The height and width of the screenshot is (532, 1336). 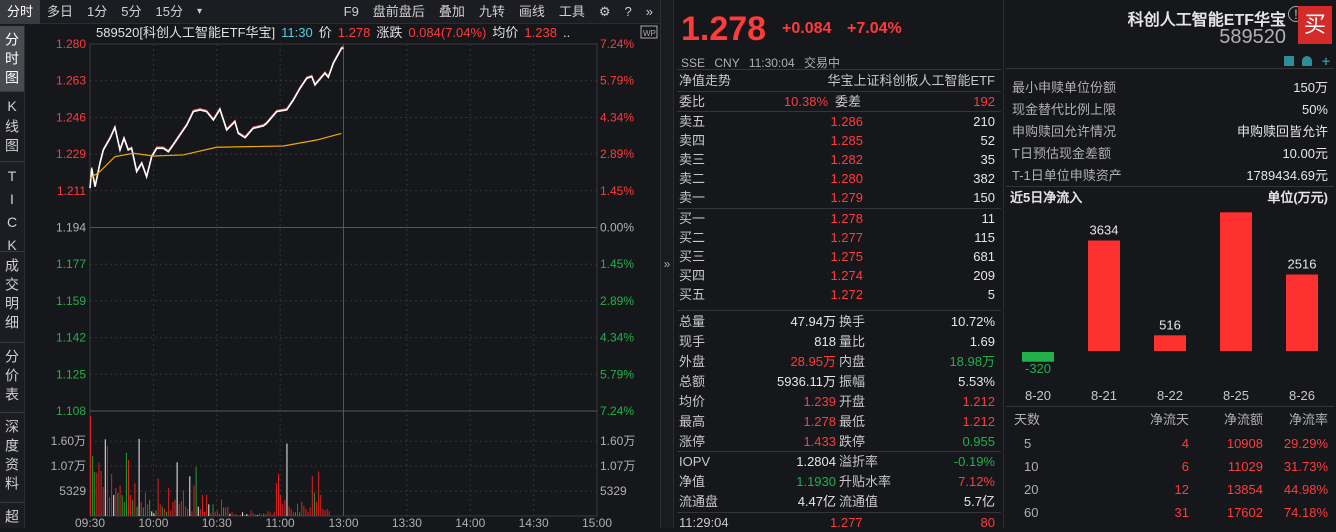 I want to click on time-tick: 13:30, so click(x=407, y=522).